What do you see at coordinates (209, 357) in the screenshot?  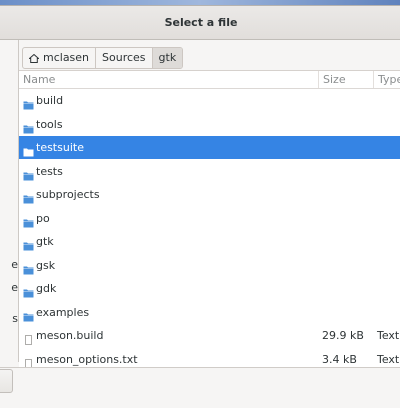 I see `file-row: meson_options.txt 3.4 kB Text` at bounding box center [209, 357].